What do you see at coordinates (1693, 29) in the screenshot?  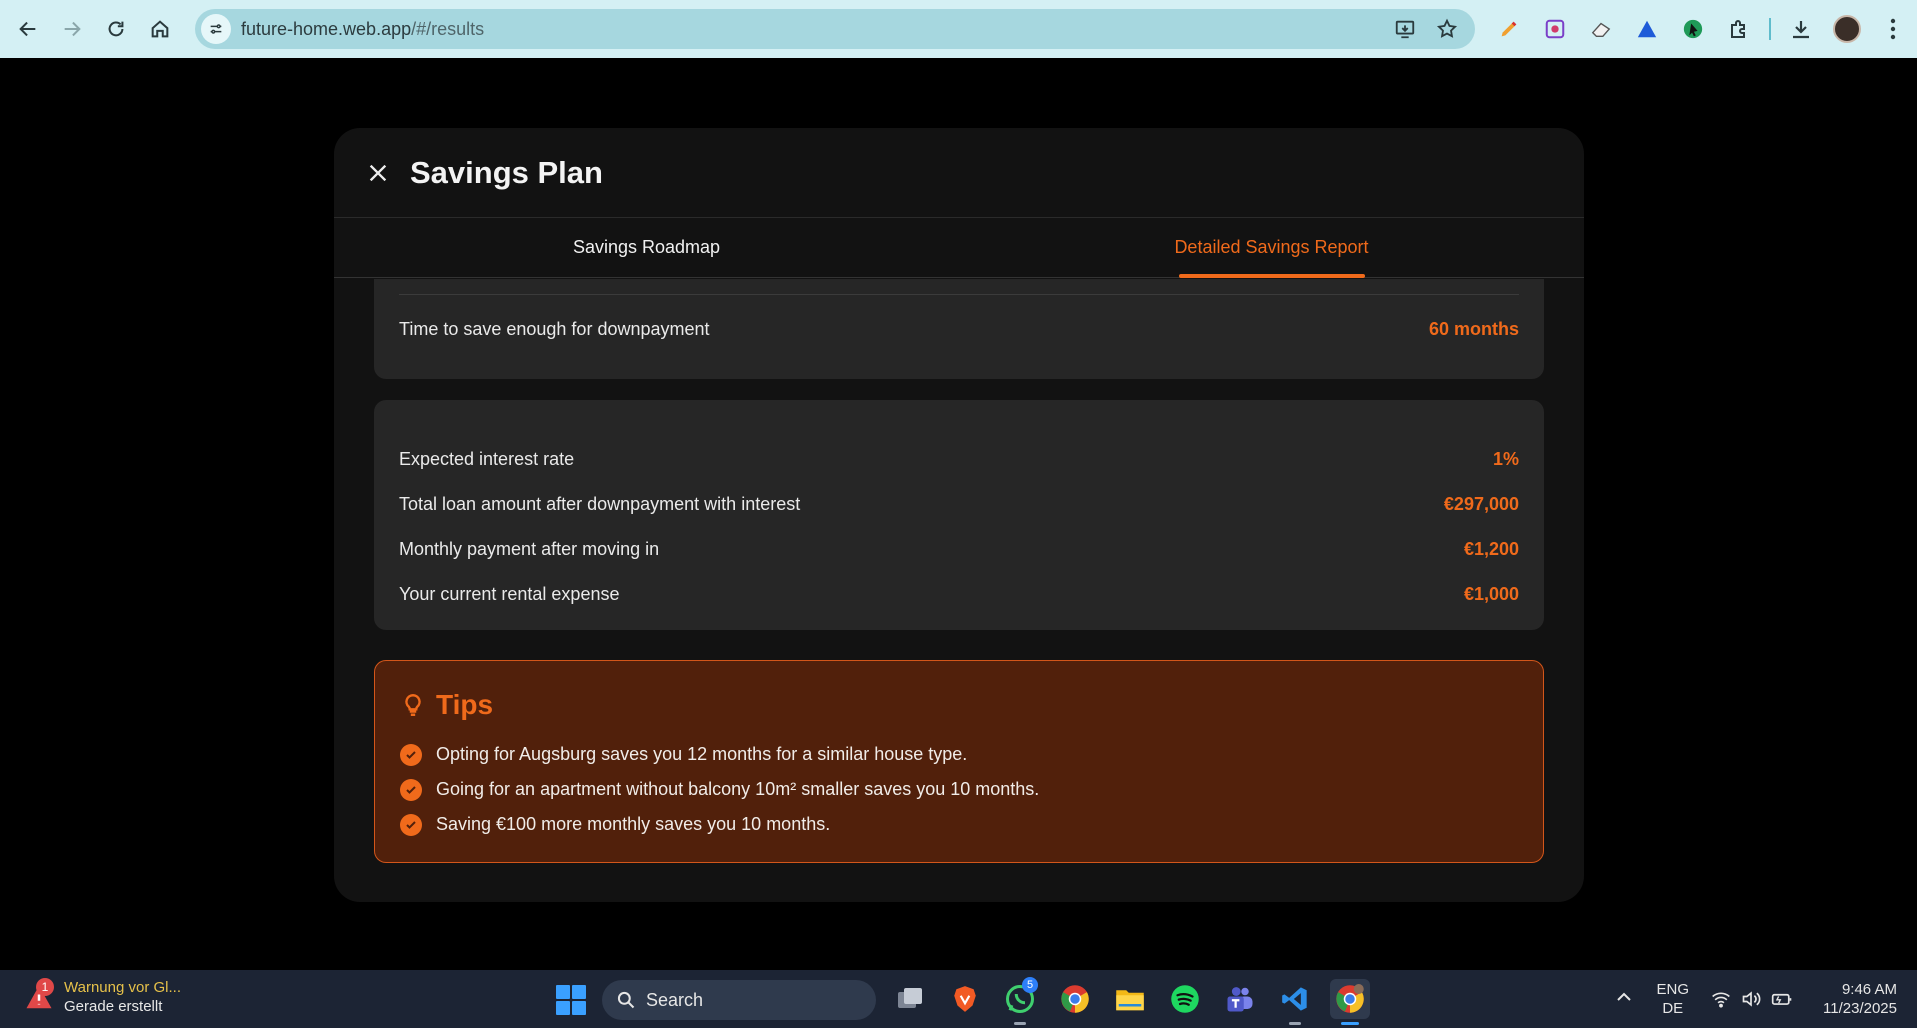 I see `green-extension-icon` at bounding box center [1693, 29].